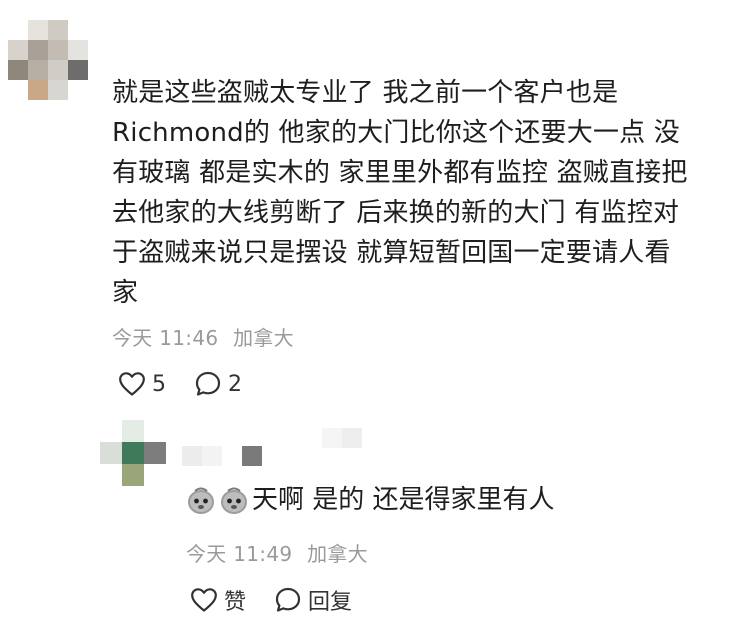  What do you see at coordinates (330, 602) in the screenshot?
I see `reply-reply-label: 回复` at bounding box center [330, 602].